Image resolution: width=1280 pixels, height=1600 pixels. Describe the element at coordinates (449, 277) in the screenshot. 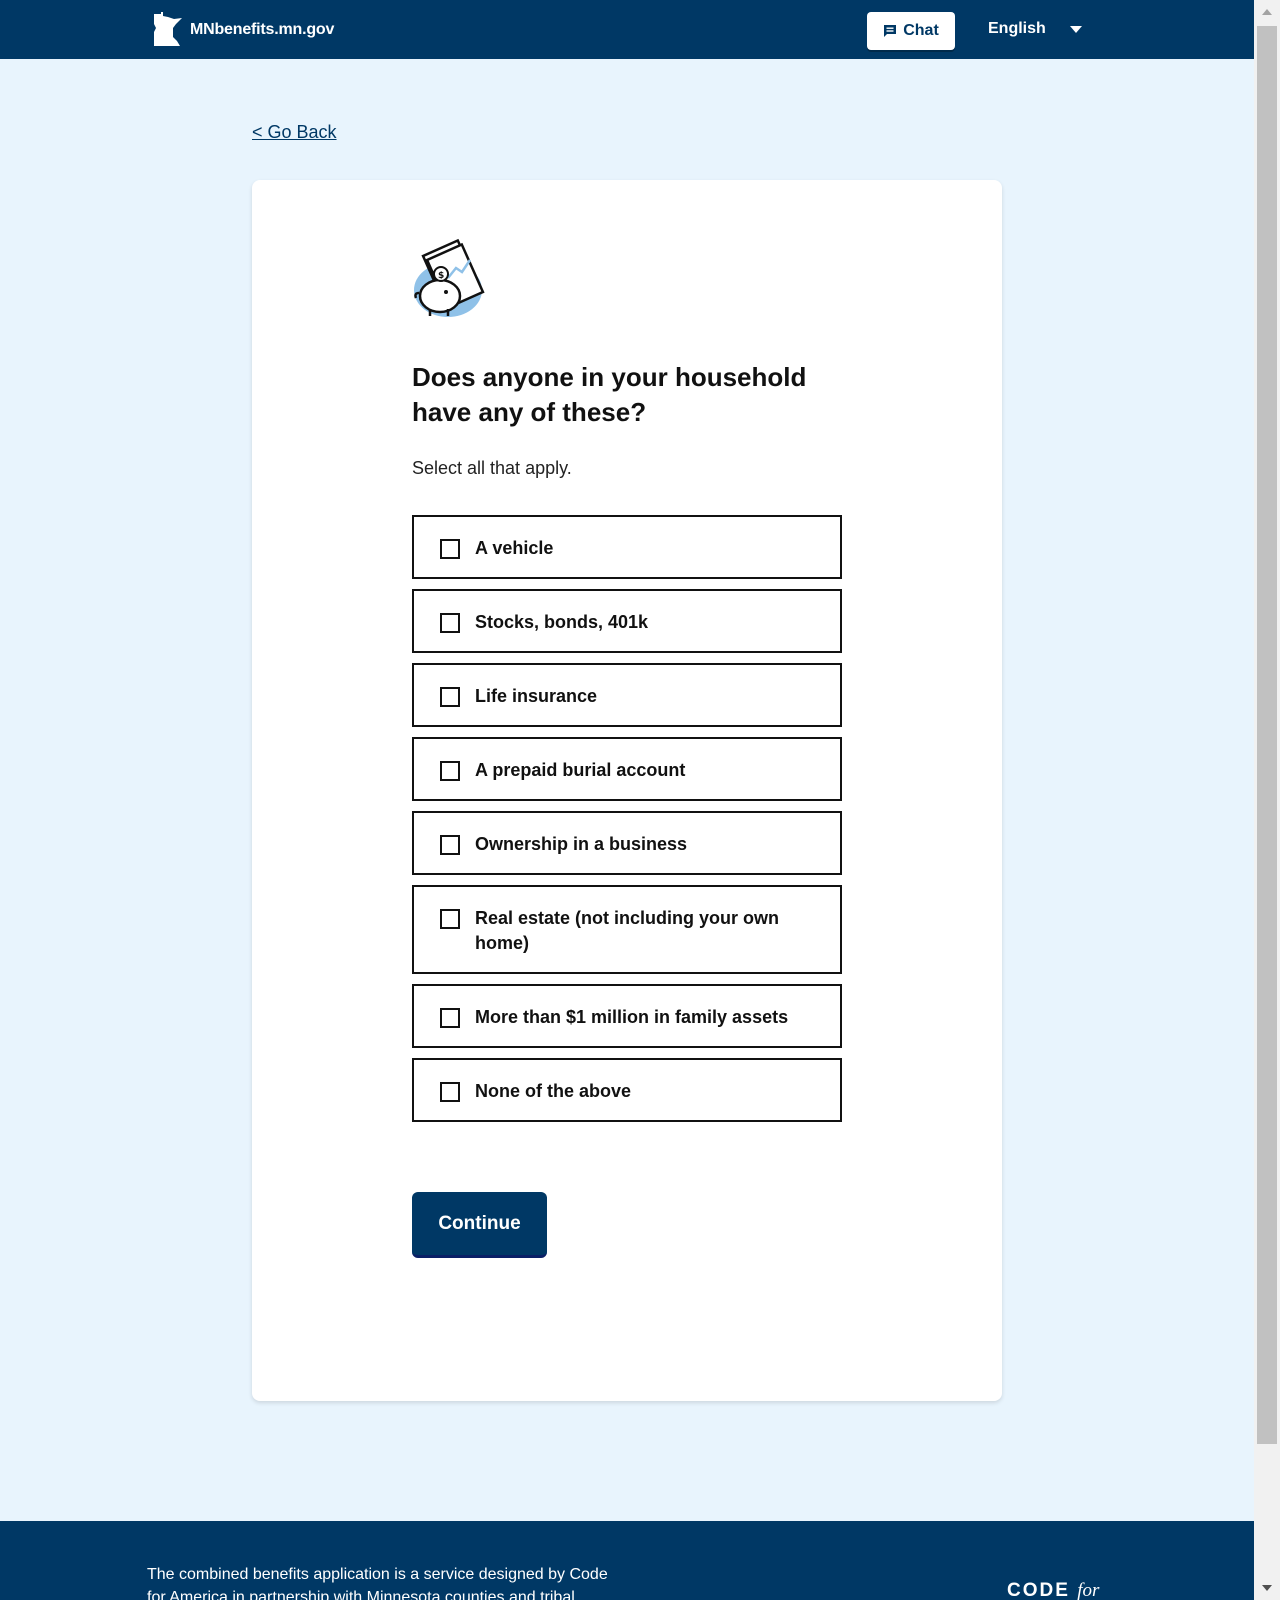

I see `piggy-bank-illustration-icon: $` at that location.